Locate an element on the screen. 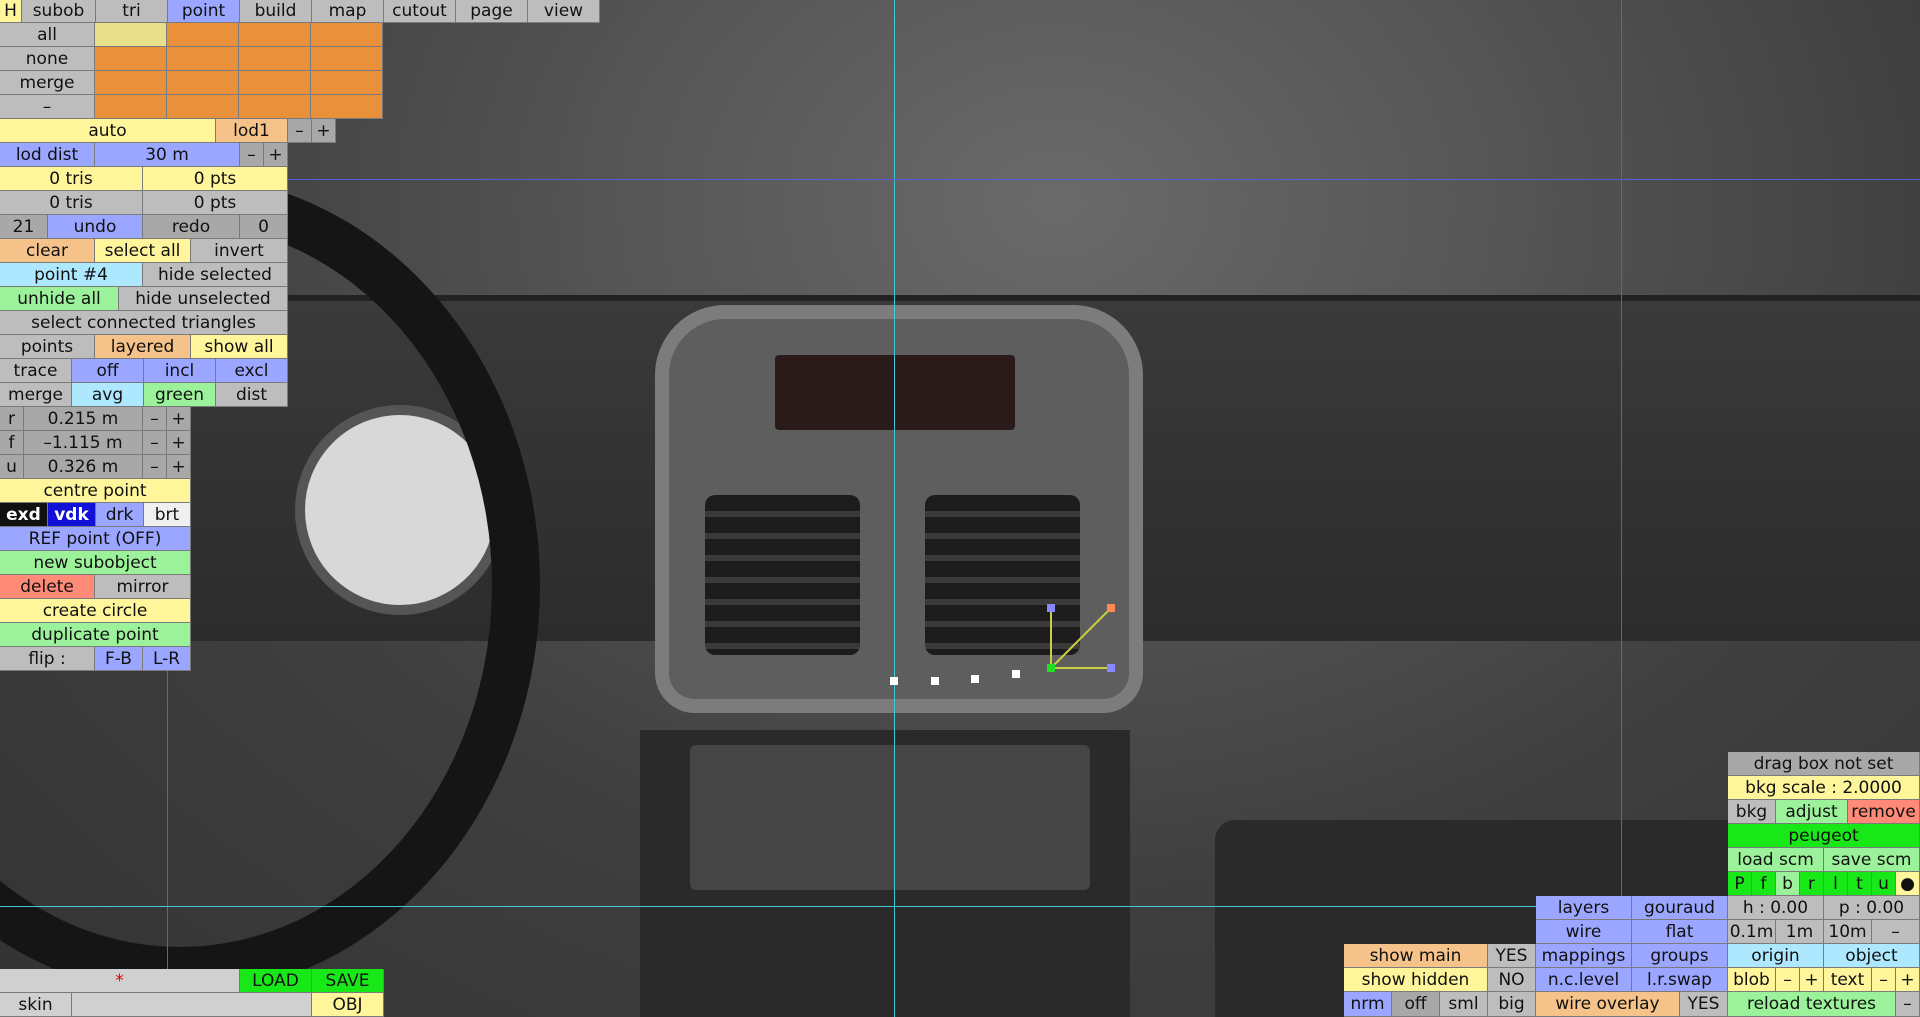 This screenshot has width=1920, height=1017. view-u-button: u is located at coordinates (1884, 884).